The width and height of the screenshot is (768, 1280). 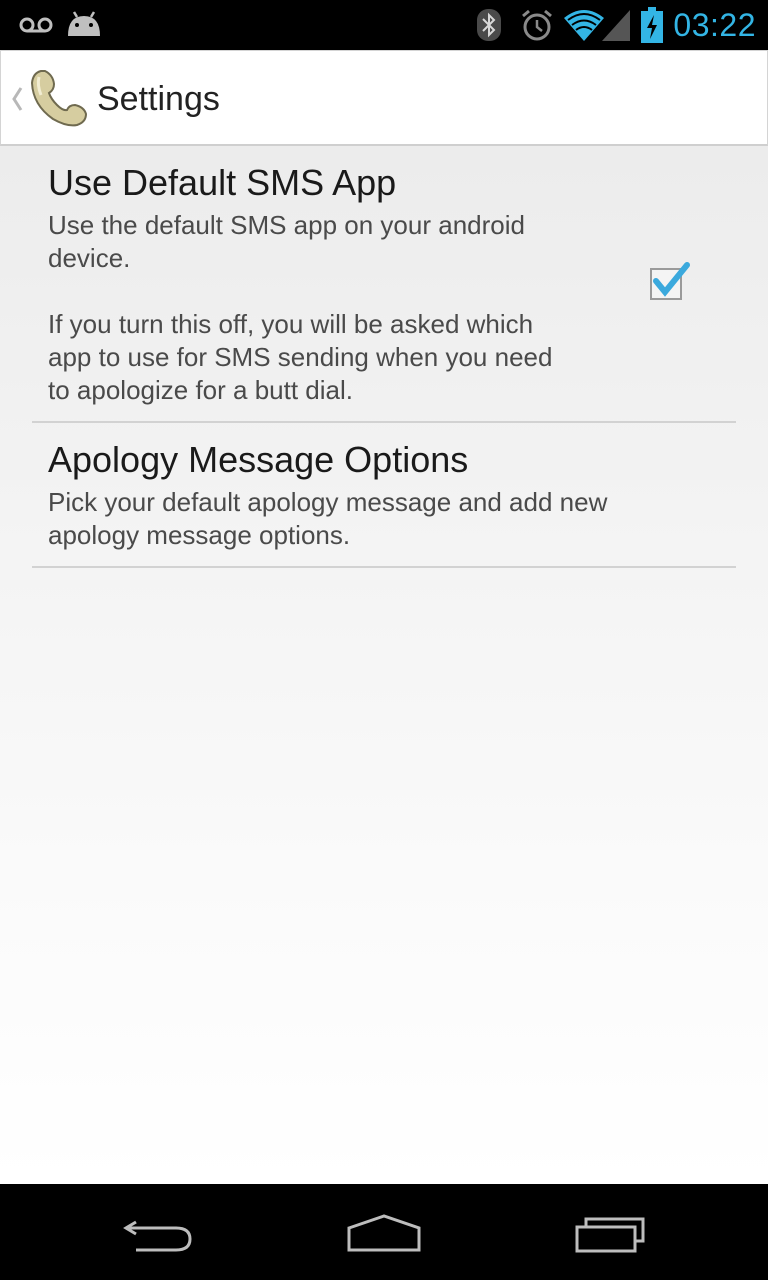 I want to click on home-icon, so click(x=384, y=1234).